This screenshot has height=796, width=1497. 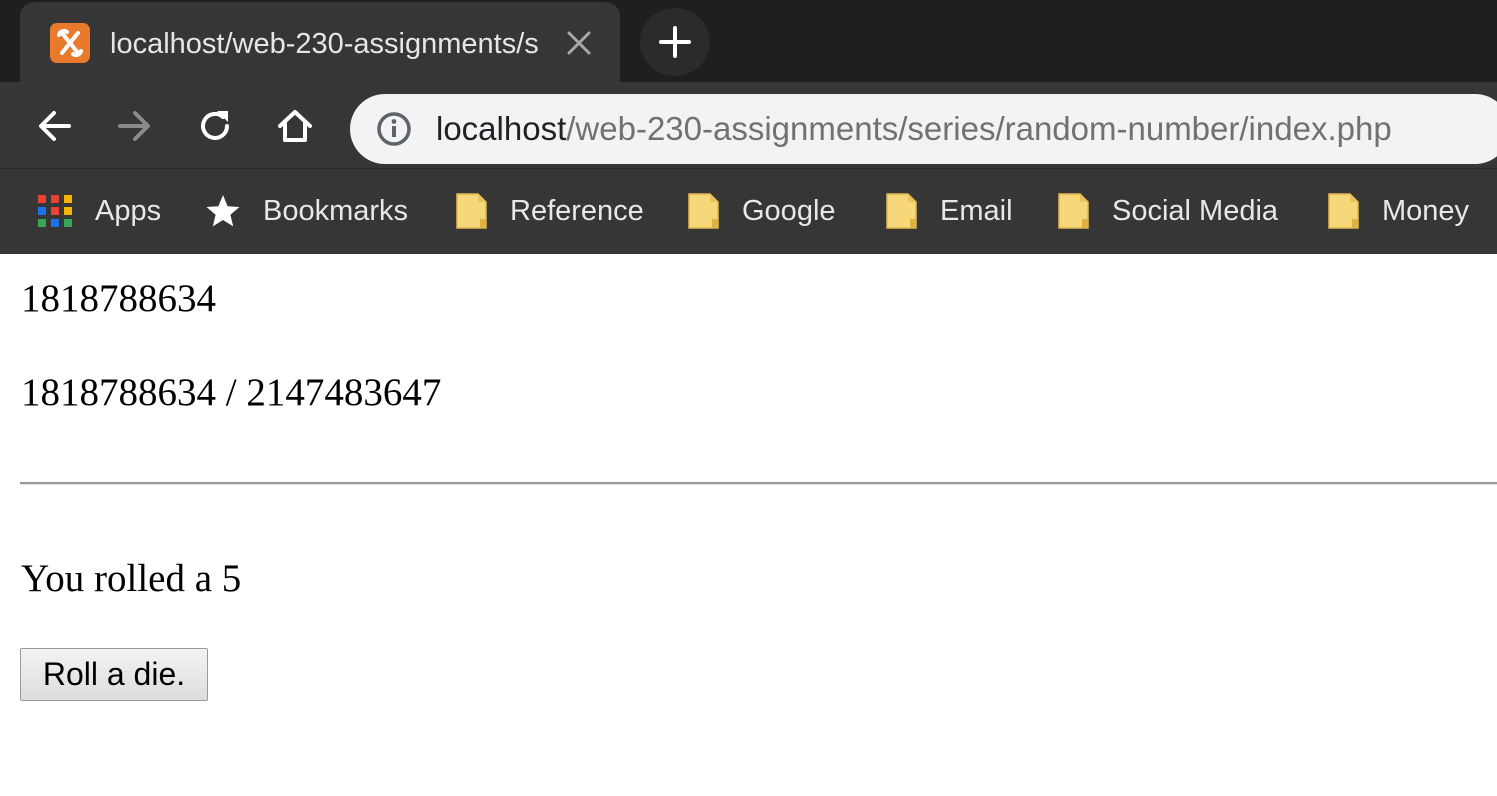 I want to click on tab-title: localhost/web-230-assignments/s, so click(x=324, y=44).